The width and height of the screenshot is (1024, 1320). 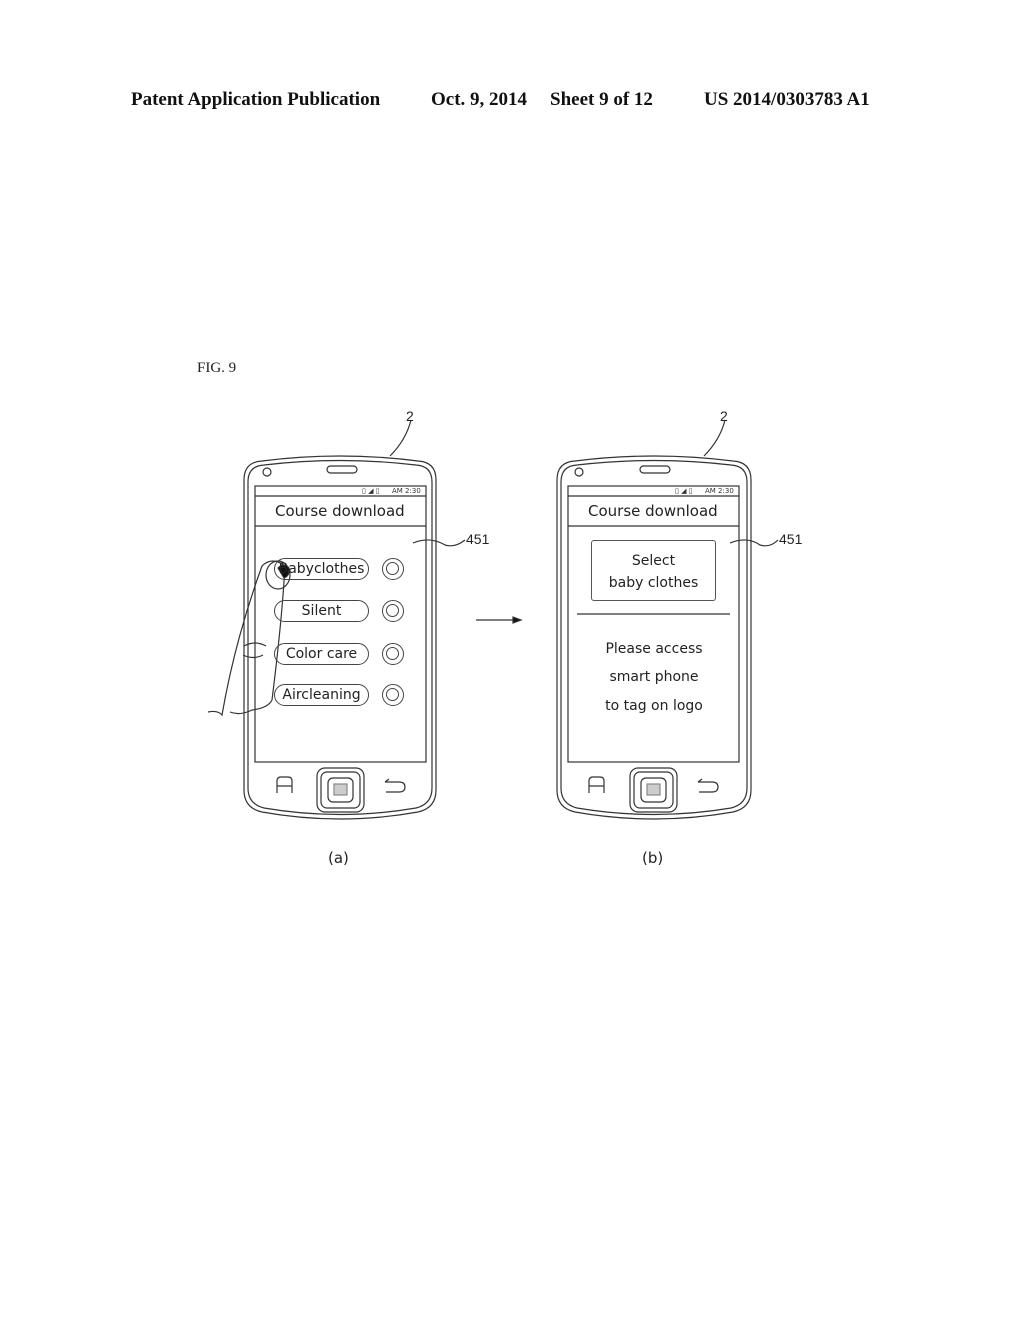 I want to click on phone-b-body, so click(x=667, y=619).